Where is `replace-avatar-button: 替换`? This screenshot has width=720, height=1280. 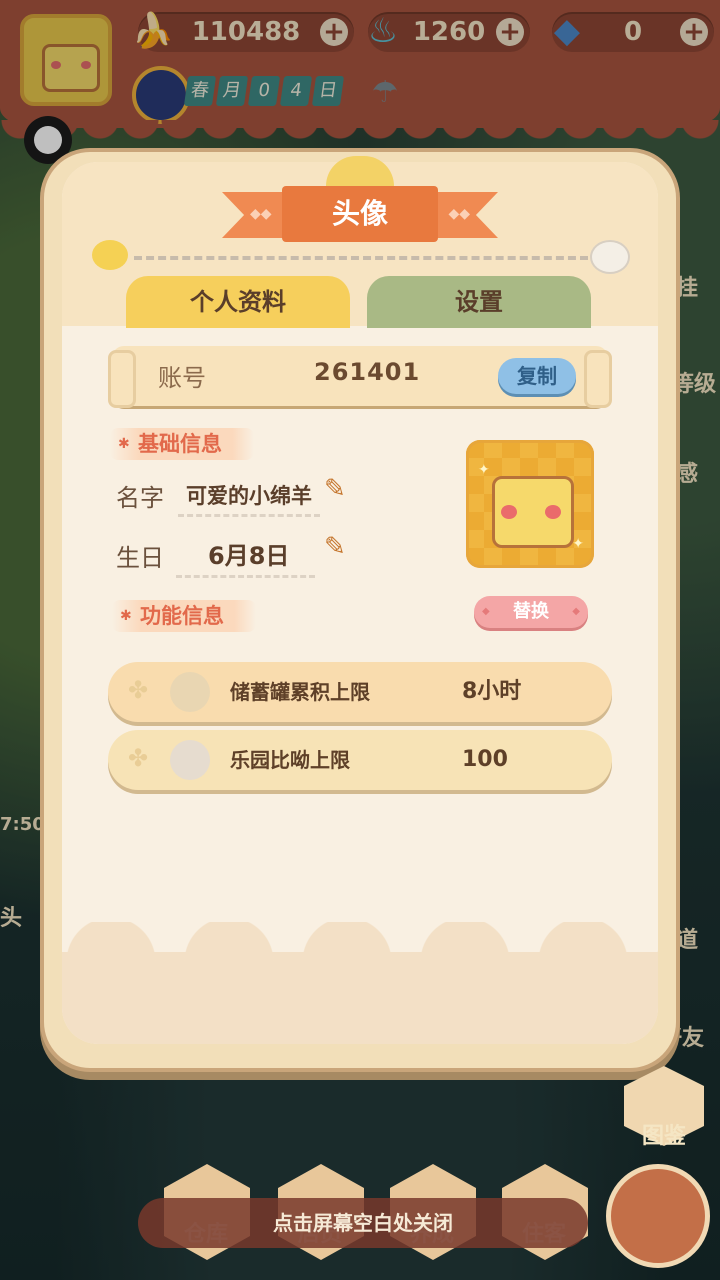 replace-avatar-button: 替换 is located at coordinates (531, 612).